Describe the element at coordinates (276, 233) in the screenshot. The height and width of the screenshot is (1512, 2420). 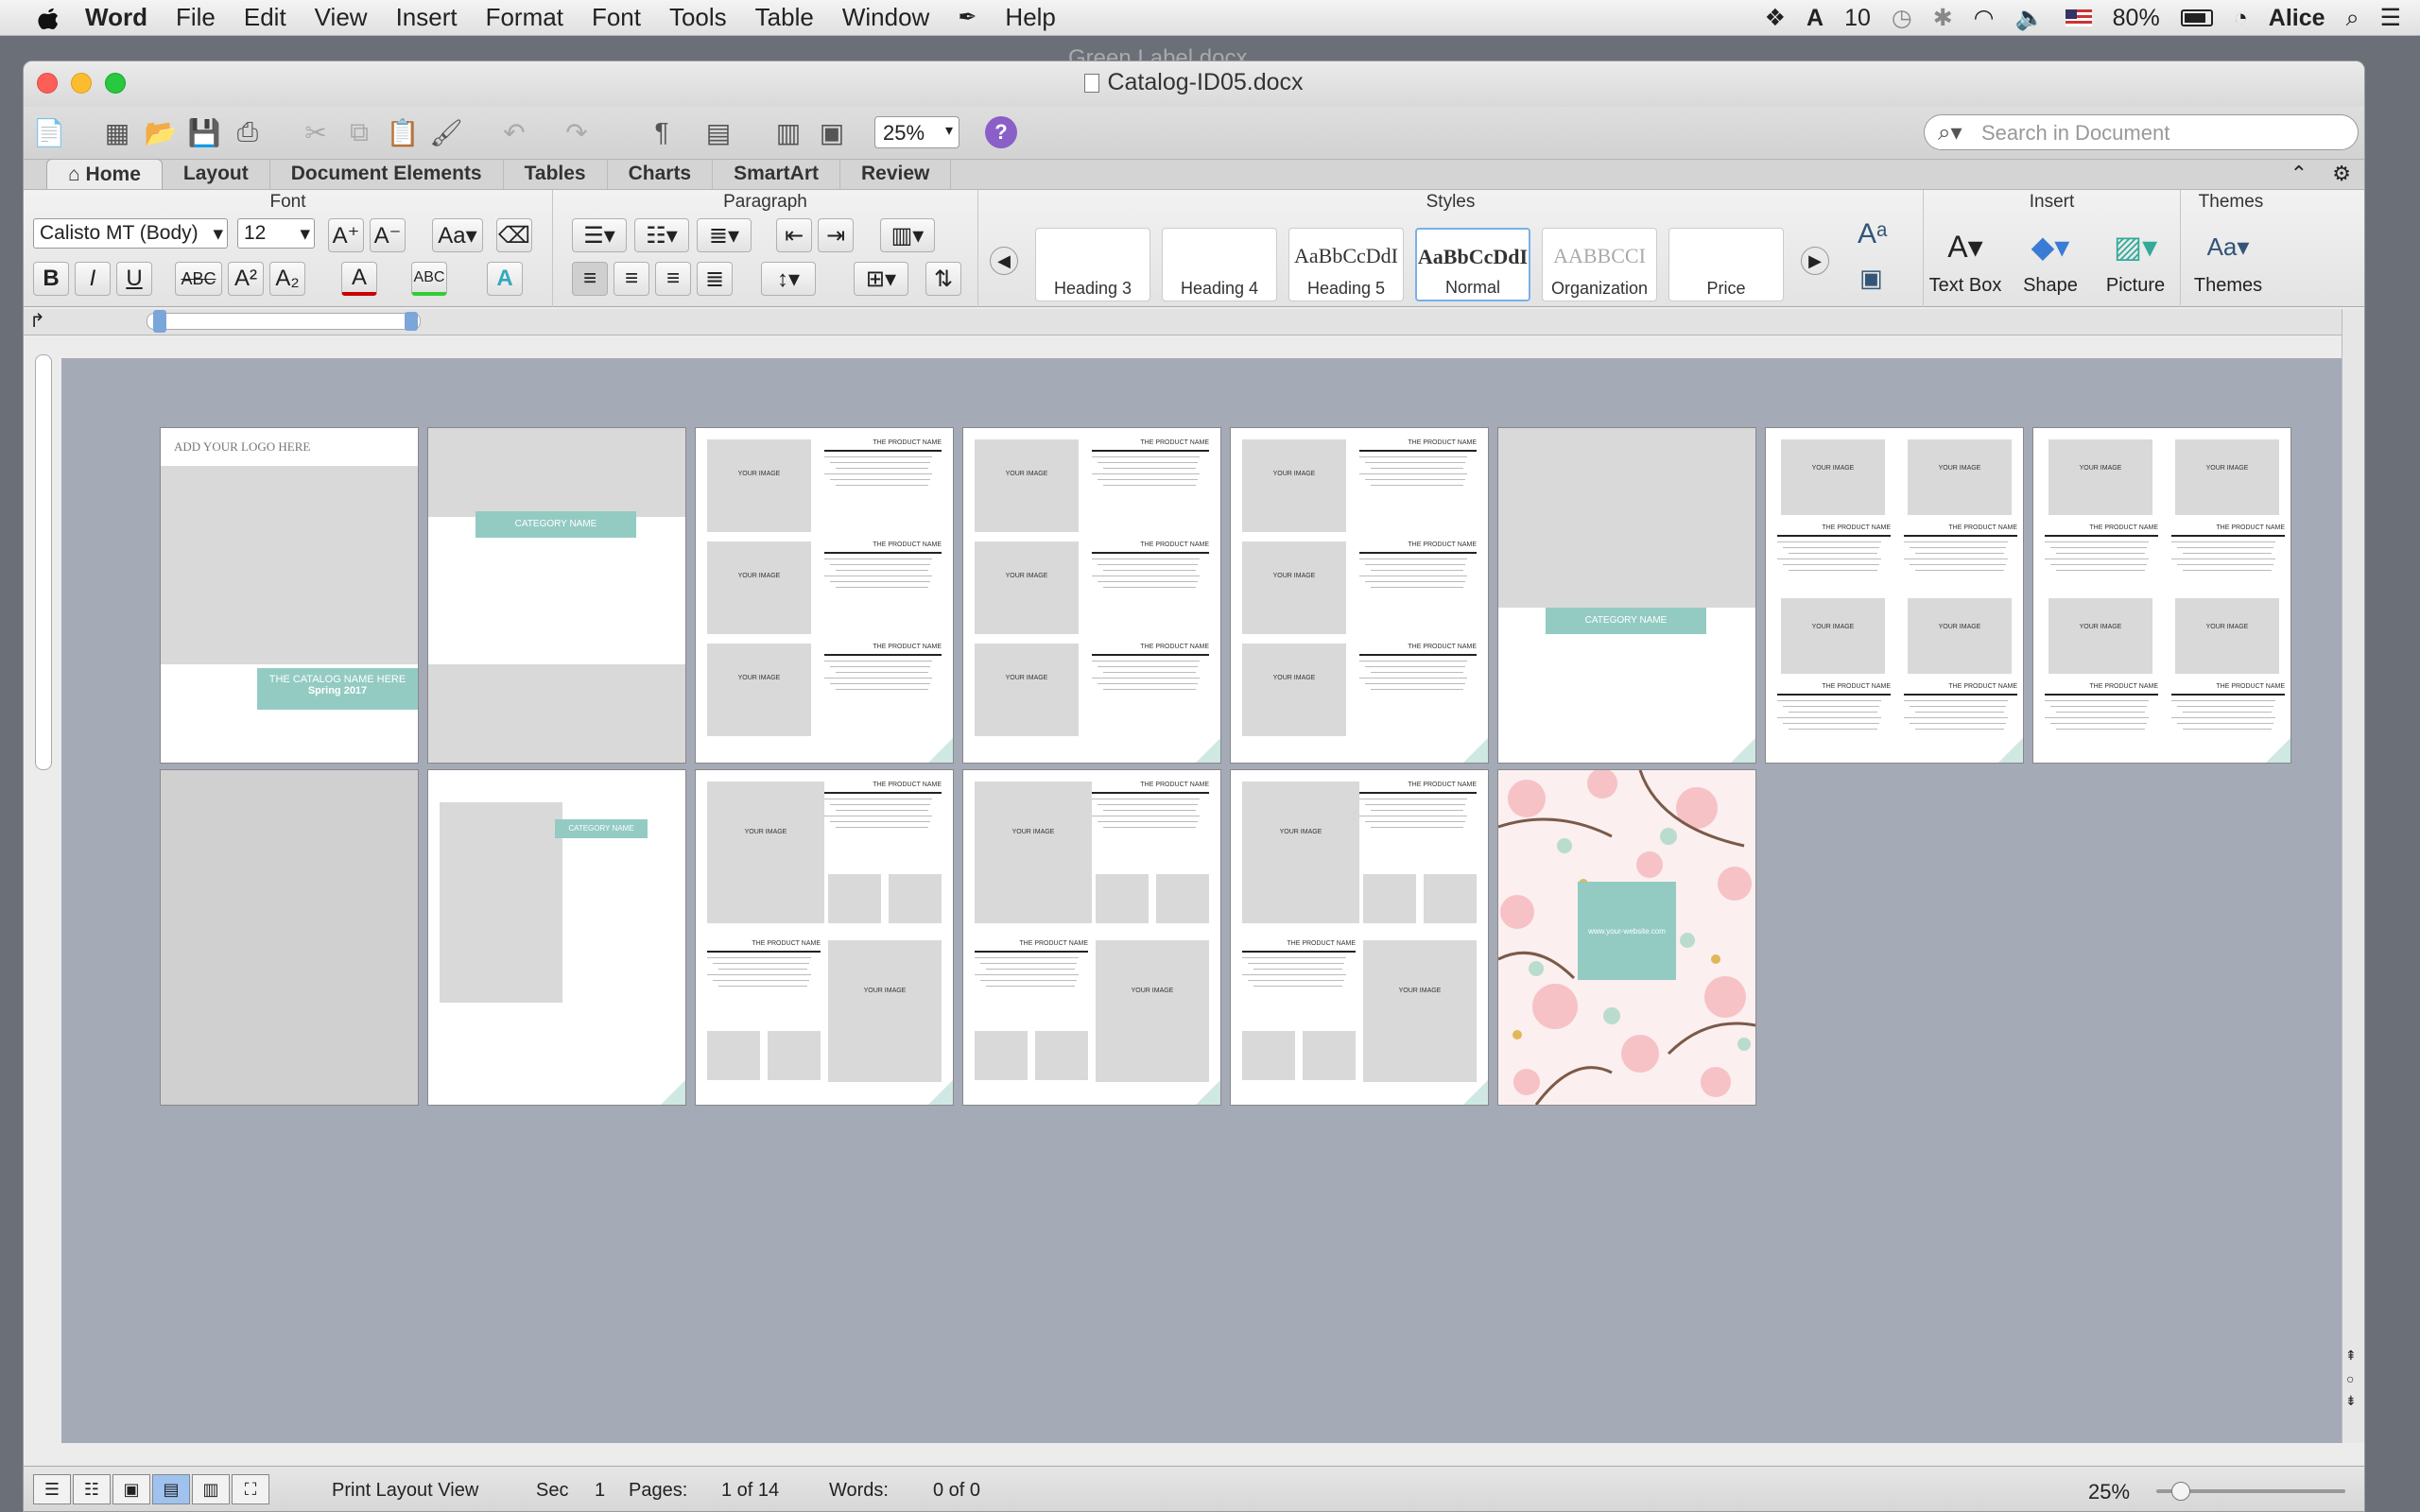
I see `font-size-select: 12 ▾` at that location.